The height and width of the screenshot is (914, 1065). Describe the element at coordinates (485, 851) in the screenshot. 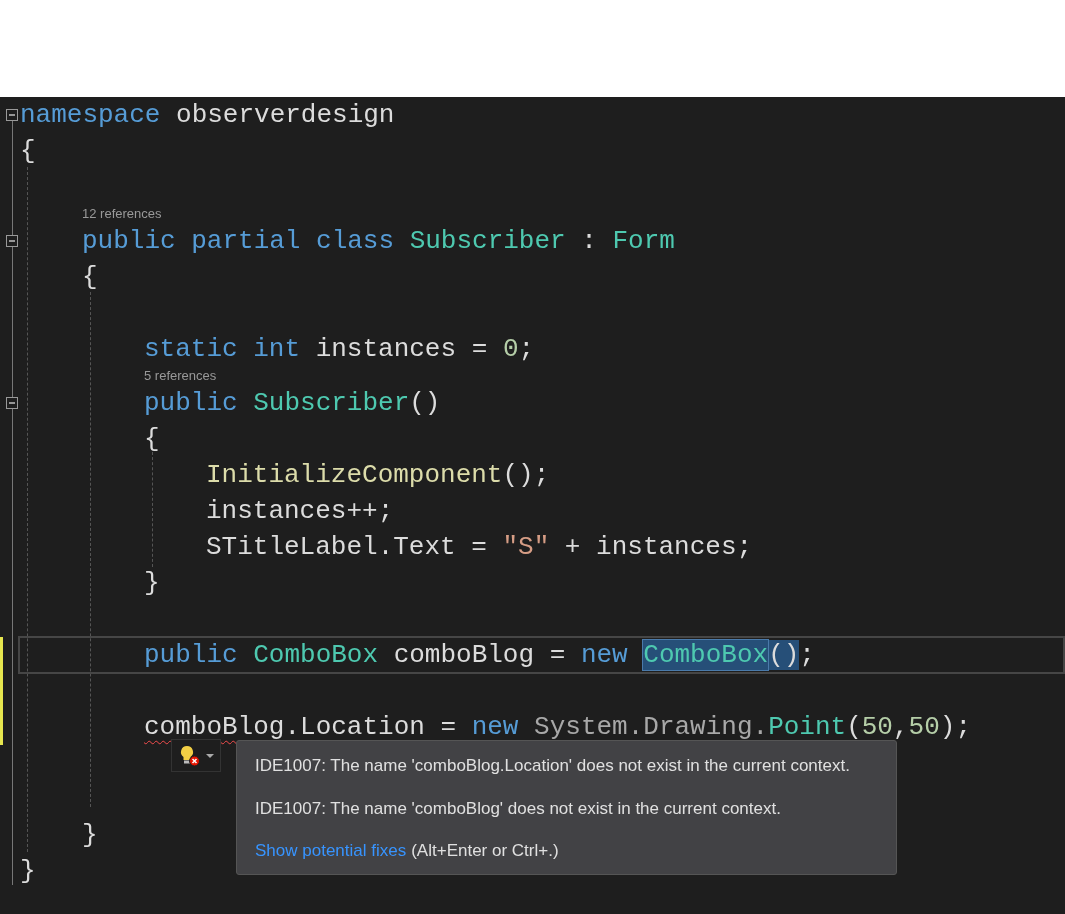

I see `shortcut-hint: (Alt+Enter or Ctrl+.)` at that location.